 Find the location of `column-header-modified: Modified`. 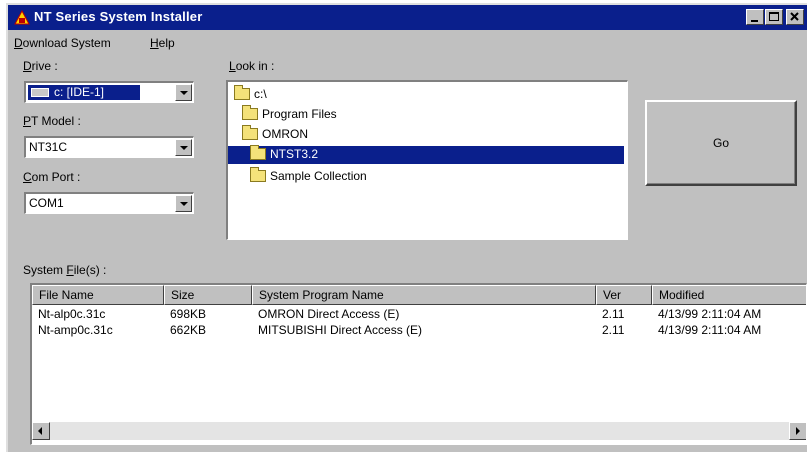

column-header-modified: Modified is located at coordinates (729, 295).